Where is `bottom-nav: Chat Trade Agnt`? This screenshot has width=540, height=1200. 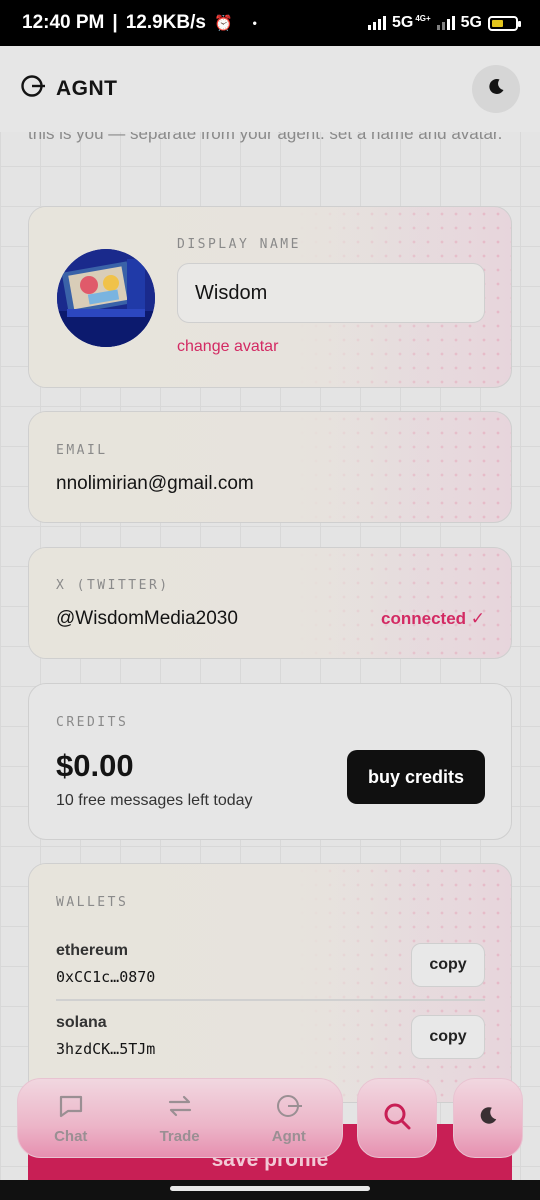
bottom-nav: Chat Trade Agnt is located at coordinates (180, 1118).